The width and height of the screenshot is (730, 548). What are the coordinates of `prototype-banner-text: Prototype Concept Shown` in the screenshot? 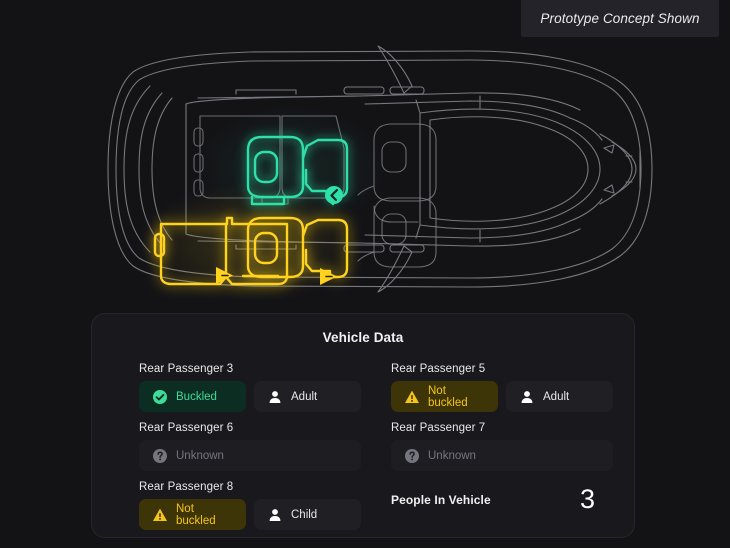 It's located at (620, 18).